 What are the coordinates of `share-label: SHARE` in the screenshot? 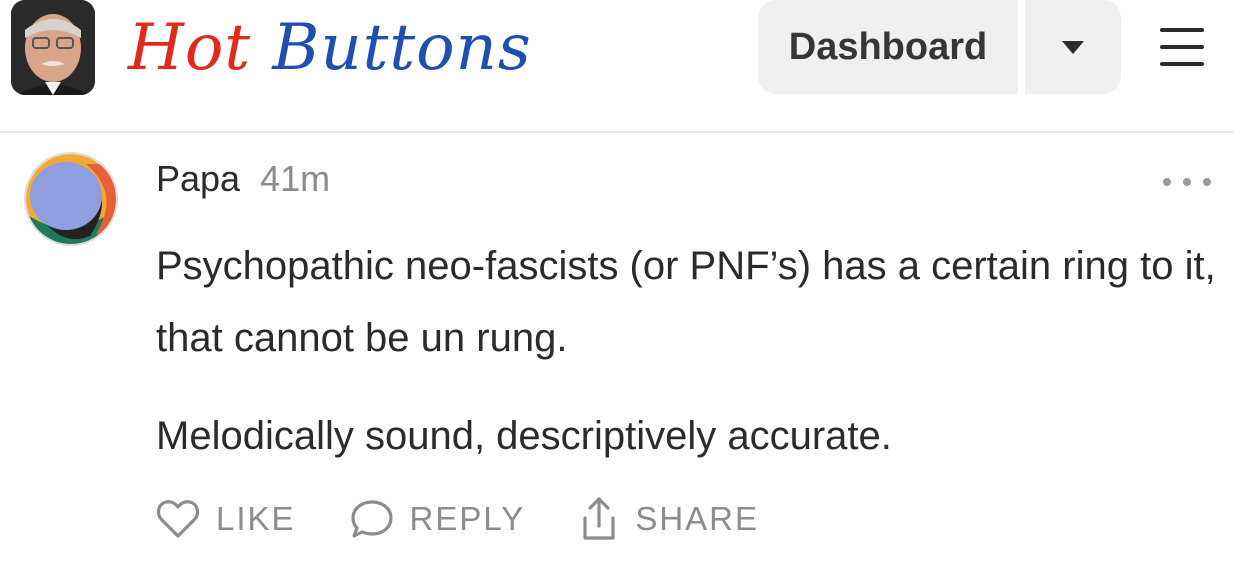 It's located at (697, 518).